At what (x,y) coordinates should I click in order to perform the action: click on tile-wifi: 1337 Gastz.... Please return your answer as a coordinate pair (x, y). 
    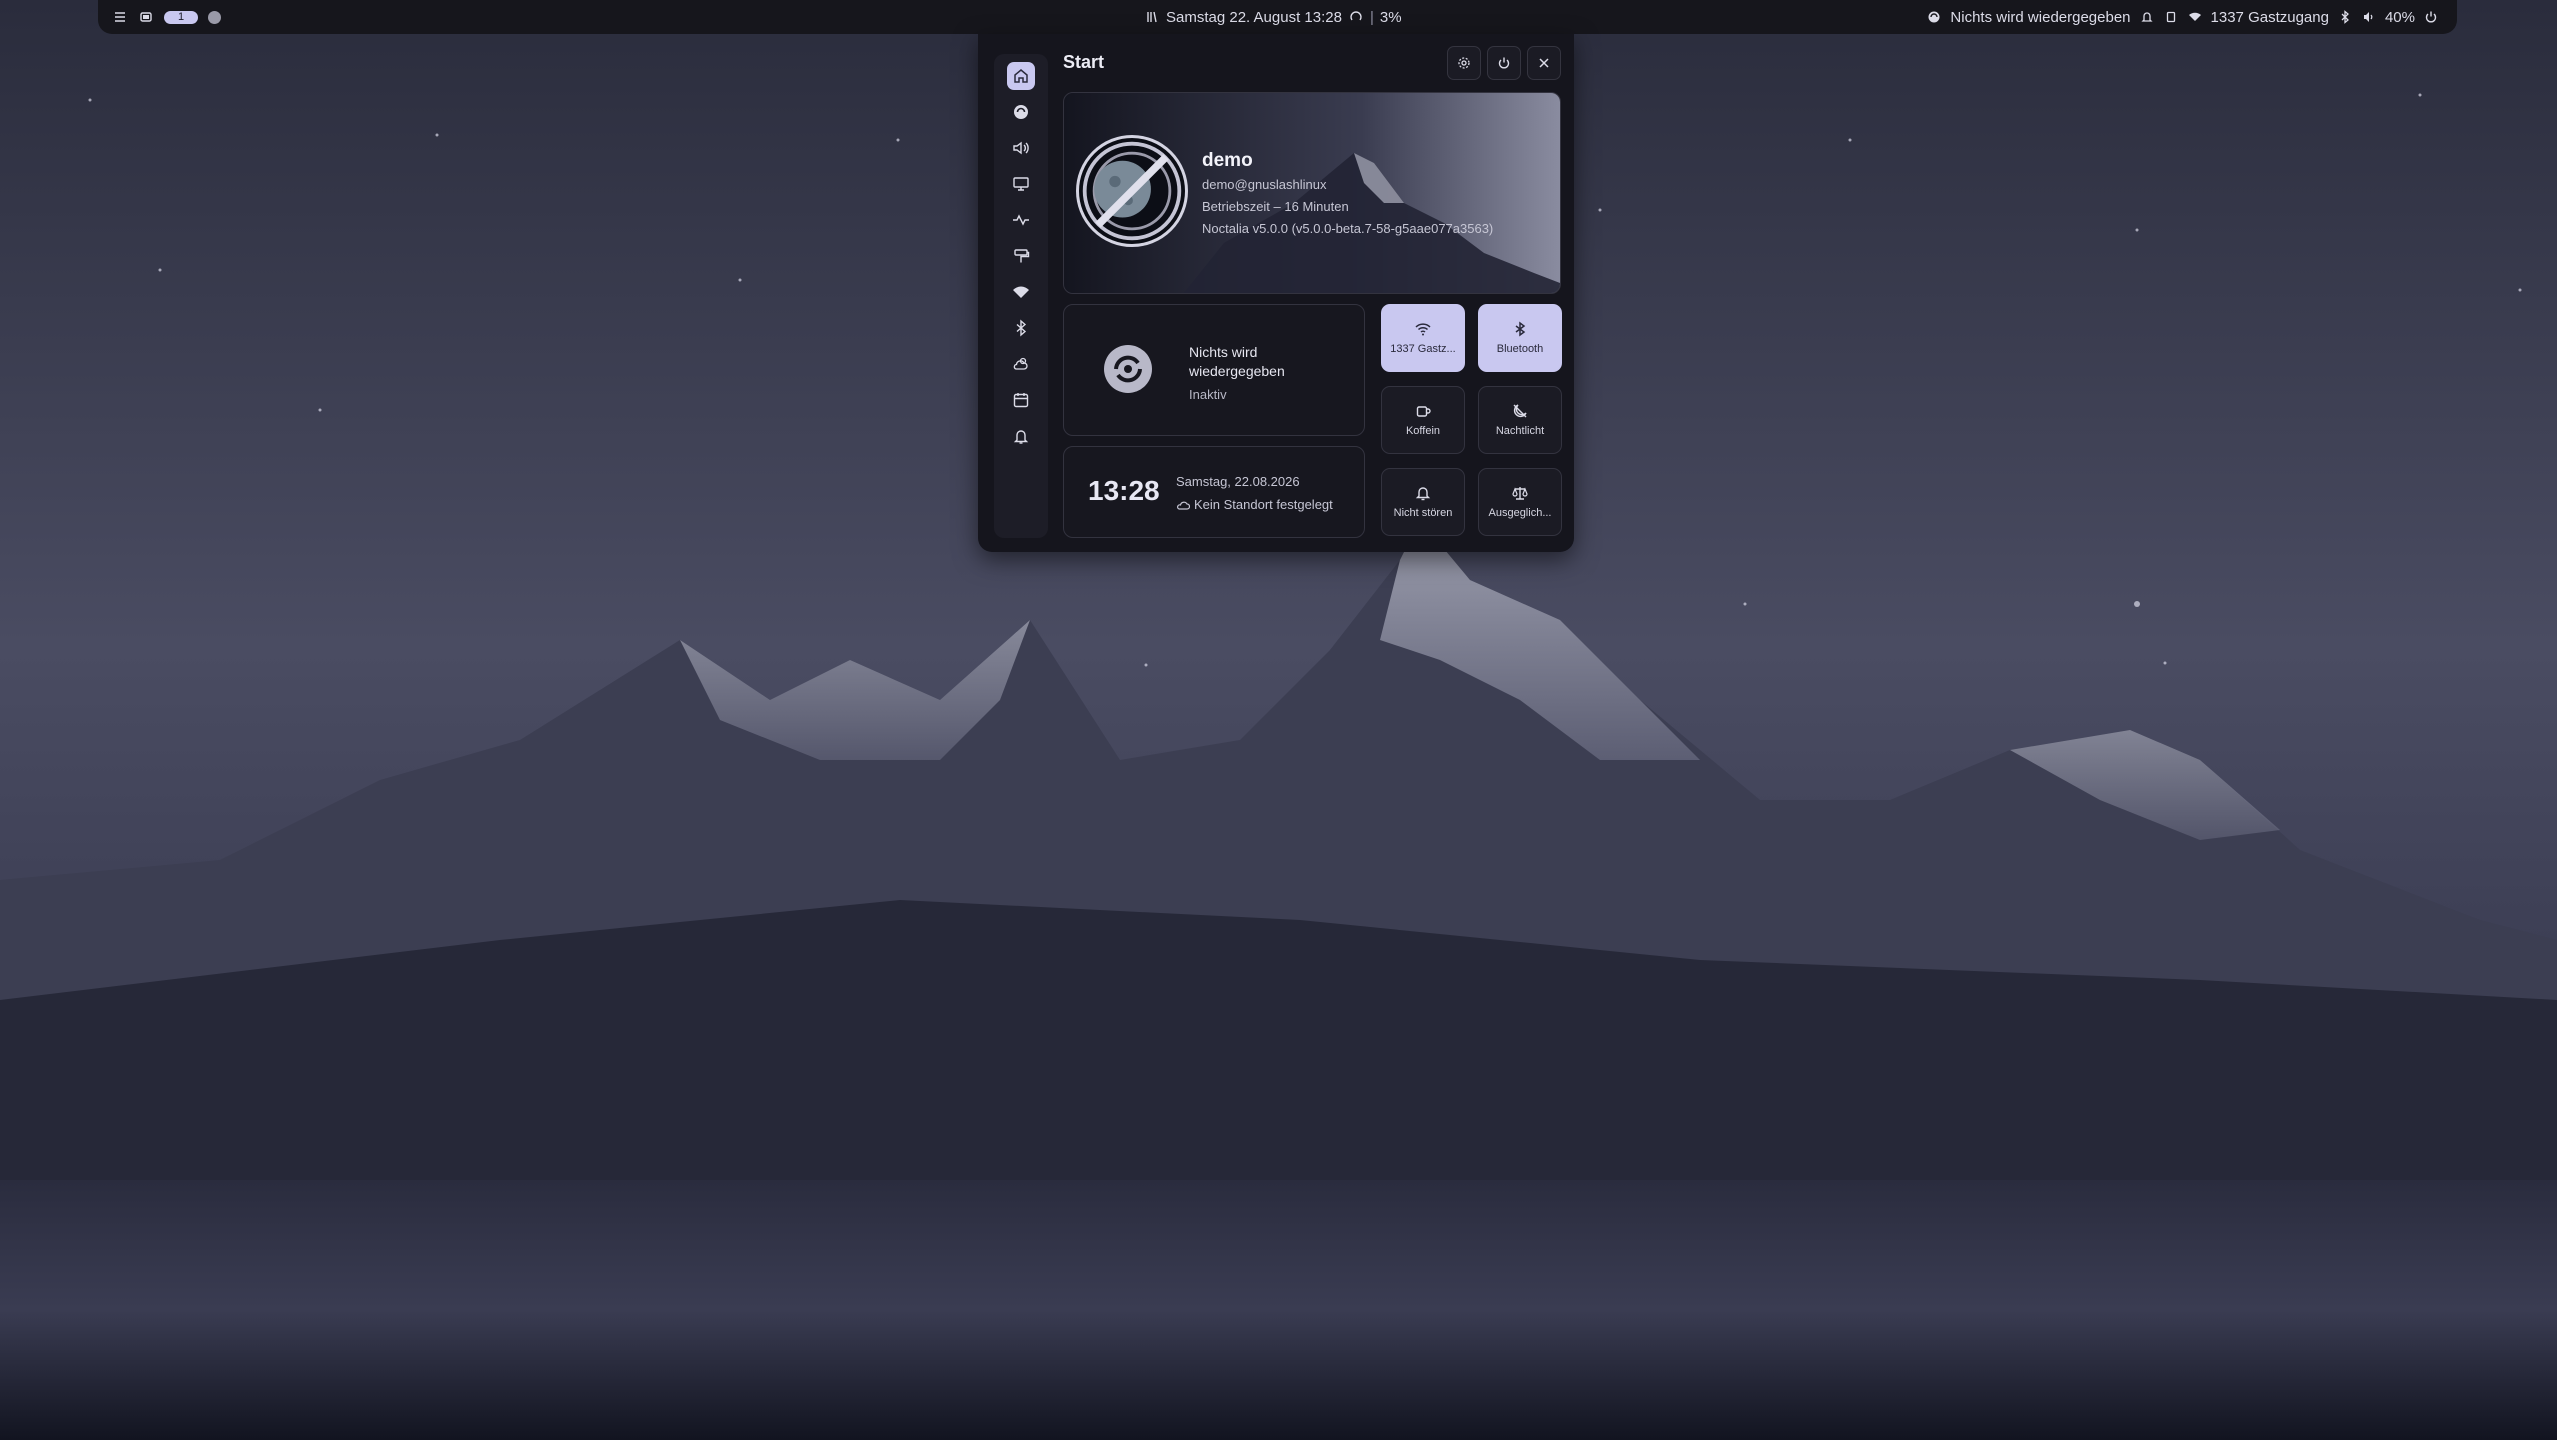
    Looking at the image, I should click on (1423, 338).